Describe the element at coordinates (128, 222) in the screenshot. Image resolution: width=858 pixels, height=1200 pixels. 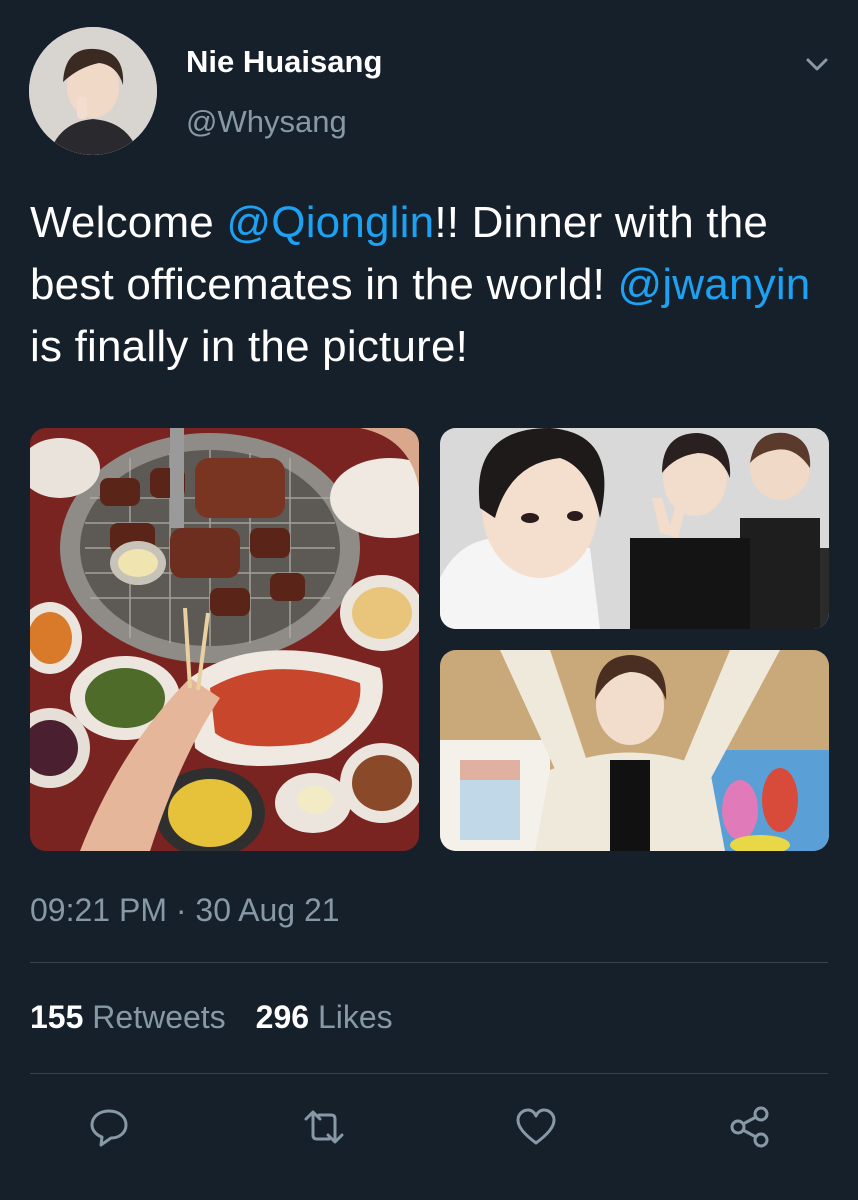
I see `tweet-text-segment: Welcome` at that location.